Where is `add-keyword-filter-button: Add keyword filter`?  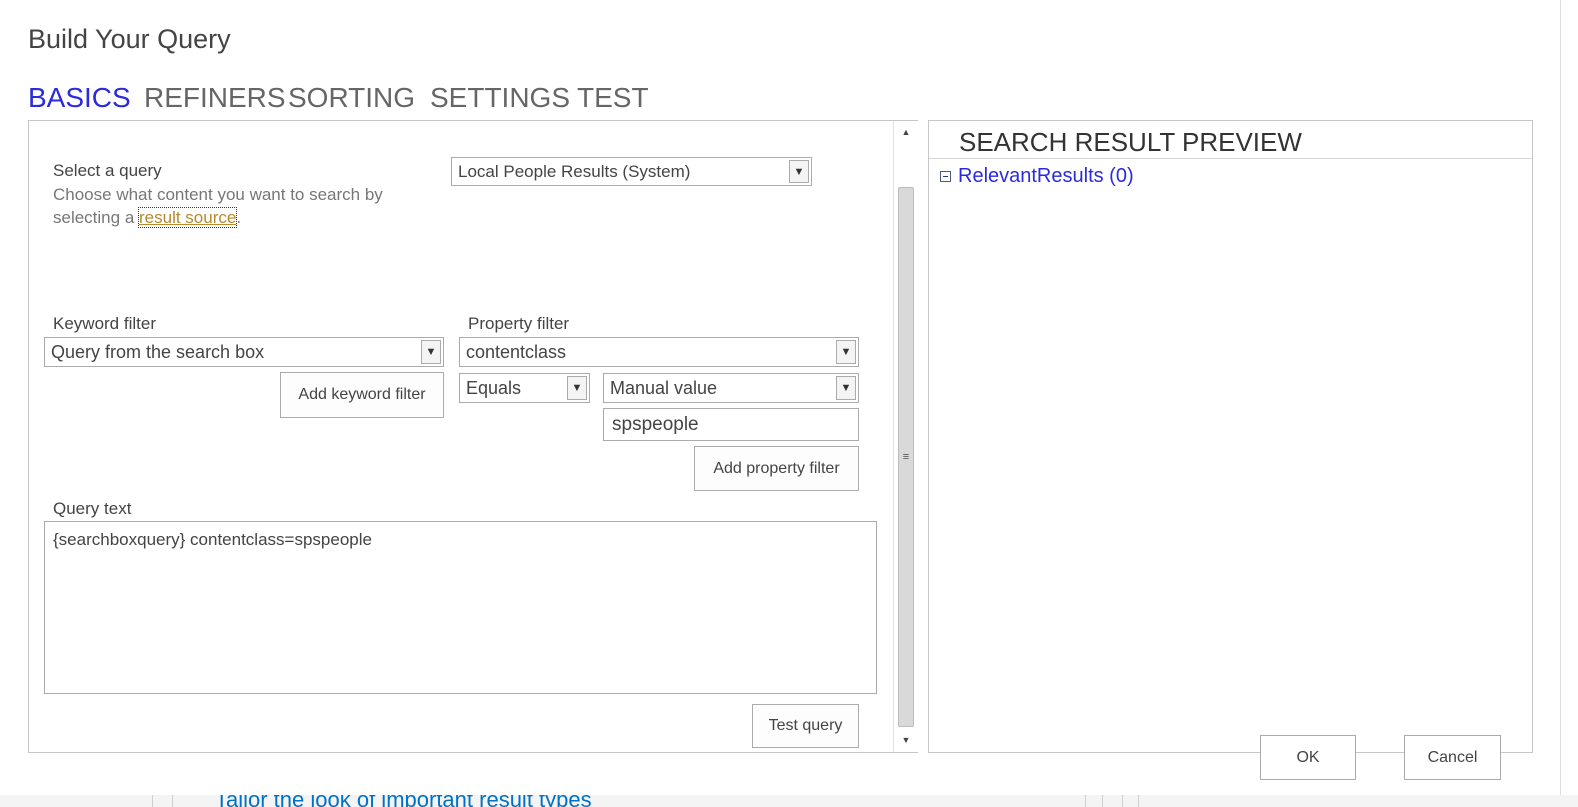
add-keyword-filter-button: Add keyword filter is located at coordinates (362, 395).